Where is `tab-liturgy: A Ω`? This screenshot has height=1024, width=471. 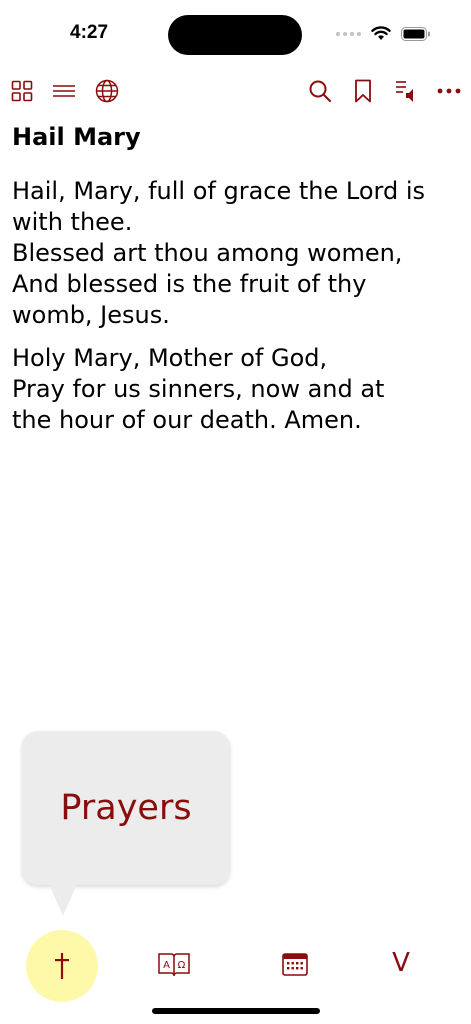 tab-liturgy: A Ω is located at coordinates (174, 964).